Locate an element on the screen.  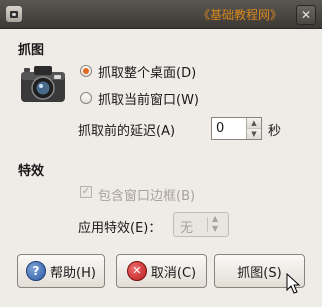
grab-desktop-radio is located at coordinates (86, 71).